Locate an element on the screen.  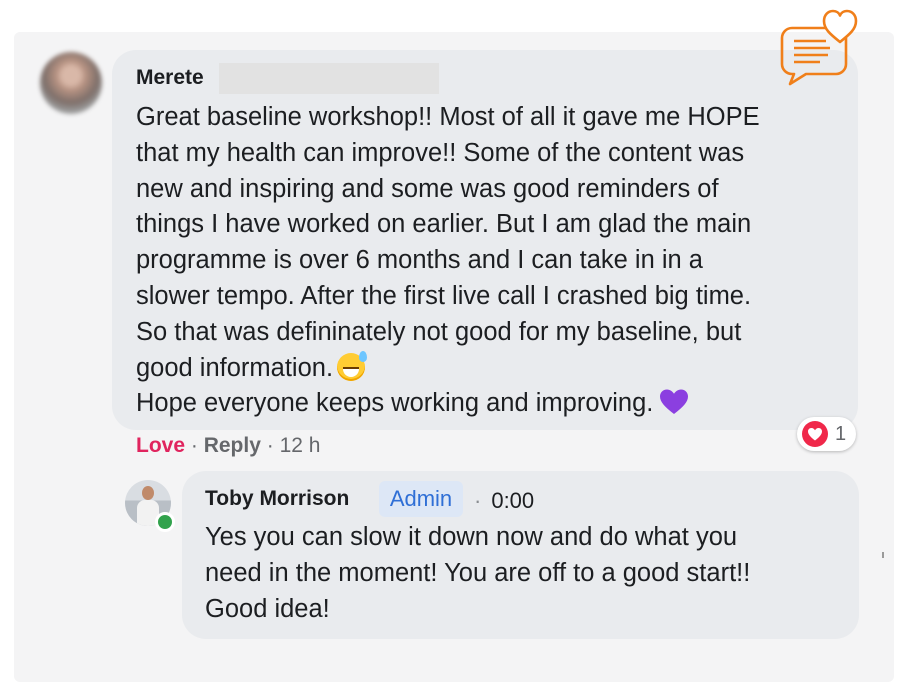
chat-heart-logo-icon is located at coordinates (819, 47).